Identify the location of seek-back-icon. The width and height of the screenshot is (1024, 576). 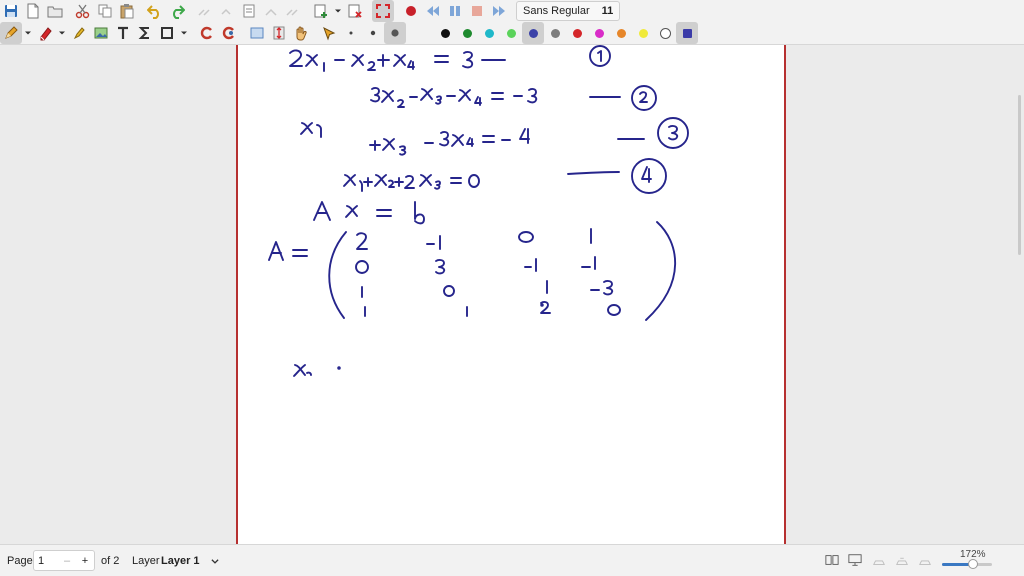
(433, 11).